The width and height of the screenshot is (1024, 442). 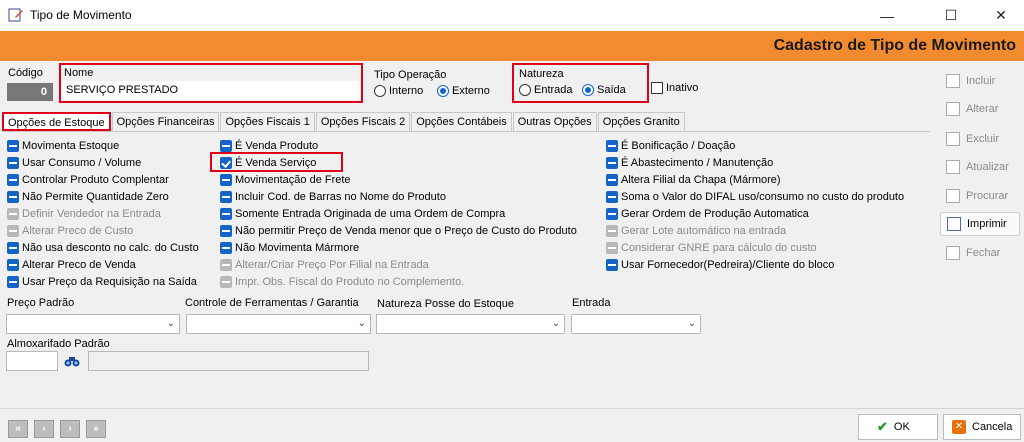 I want to click on tab-opcoes-fiscais-2: Opções Fiscais 2, so click(x=363, y=121).